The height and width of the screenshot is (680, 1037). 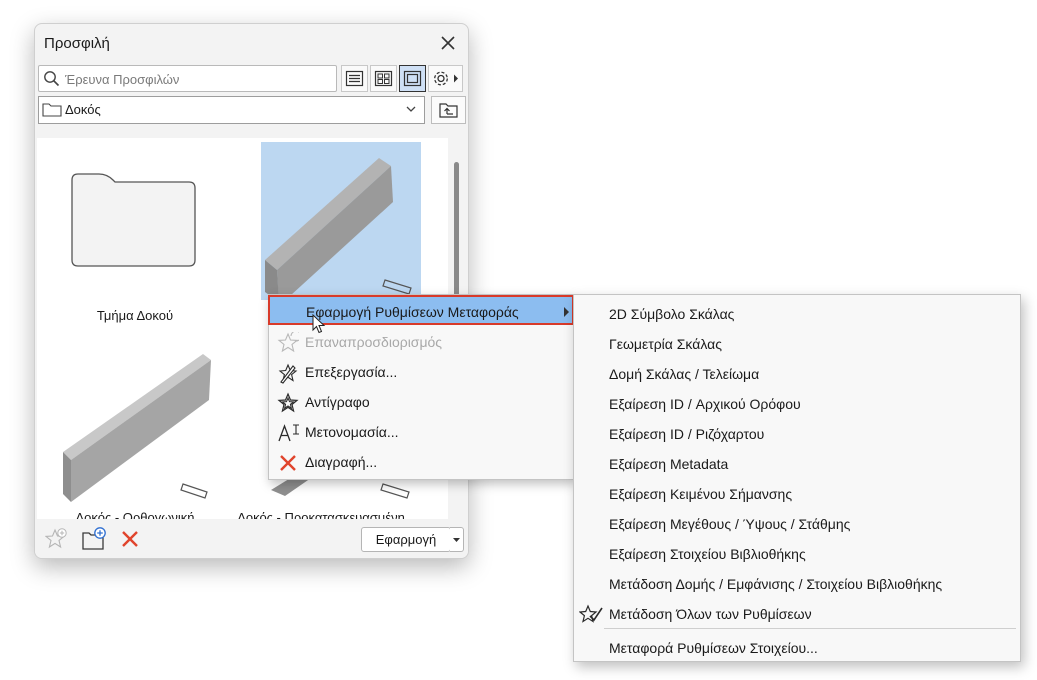 I want to click on edit-star-icon, so click(x=288, y=373).